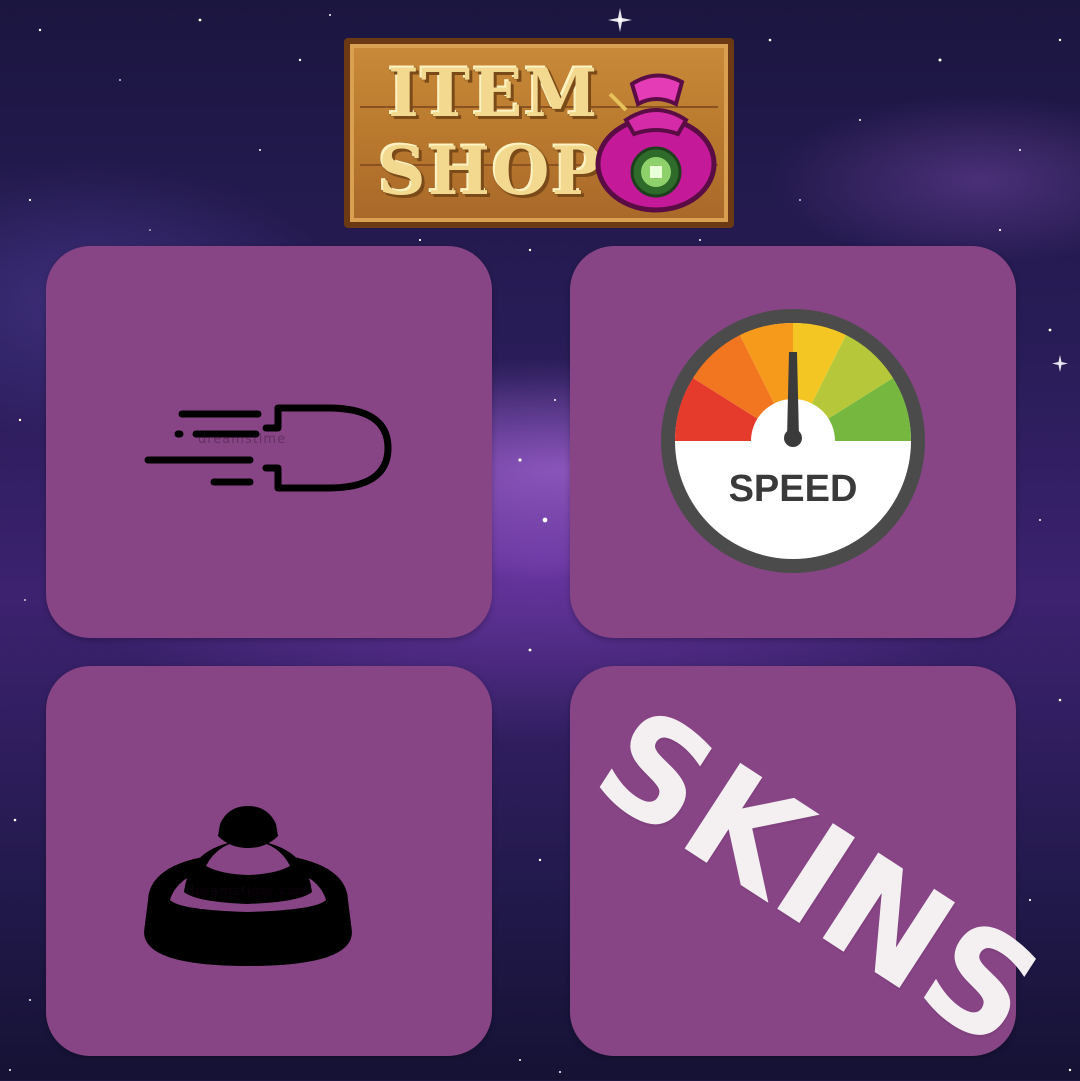  I want to click on logo-line-item: ITEM, so click(494, 93).